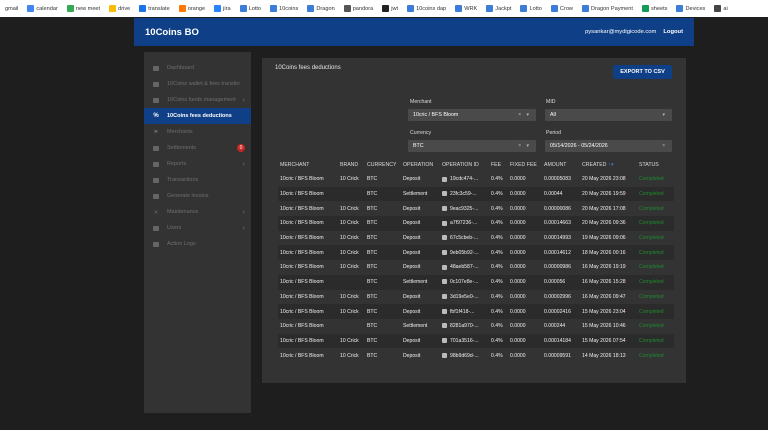  I want to click on bookmark-item: sheets, so click(654, 8).